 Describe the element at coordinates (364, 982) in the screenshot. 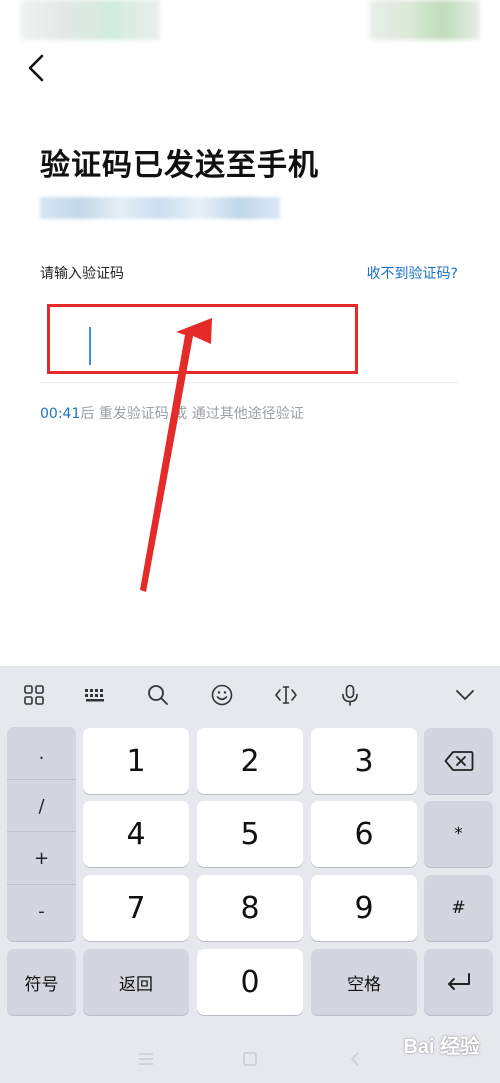

I see `space-key: 空格` at that location.